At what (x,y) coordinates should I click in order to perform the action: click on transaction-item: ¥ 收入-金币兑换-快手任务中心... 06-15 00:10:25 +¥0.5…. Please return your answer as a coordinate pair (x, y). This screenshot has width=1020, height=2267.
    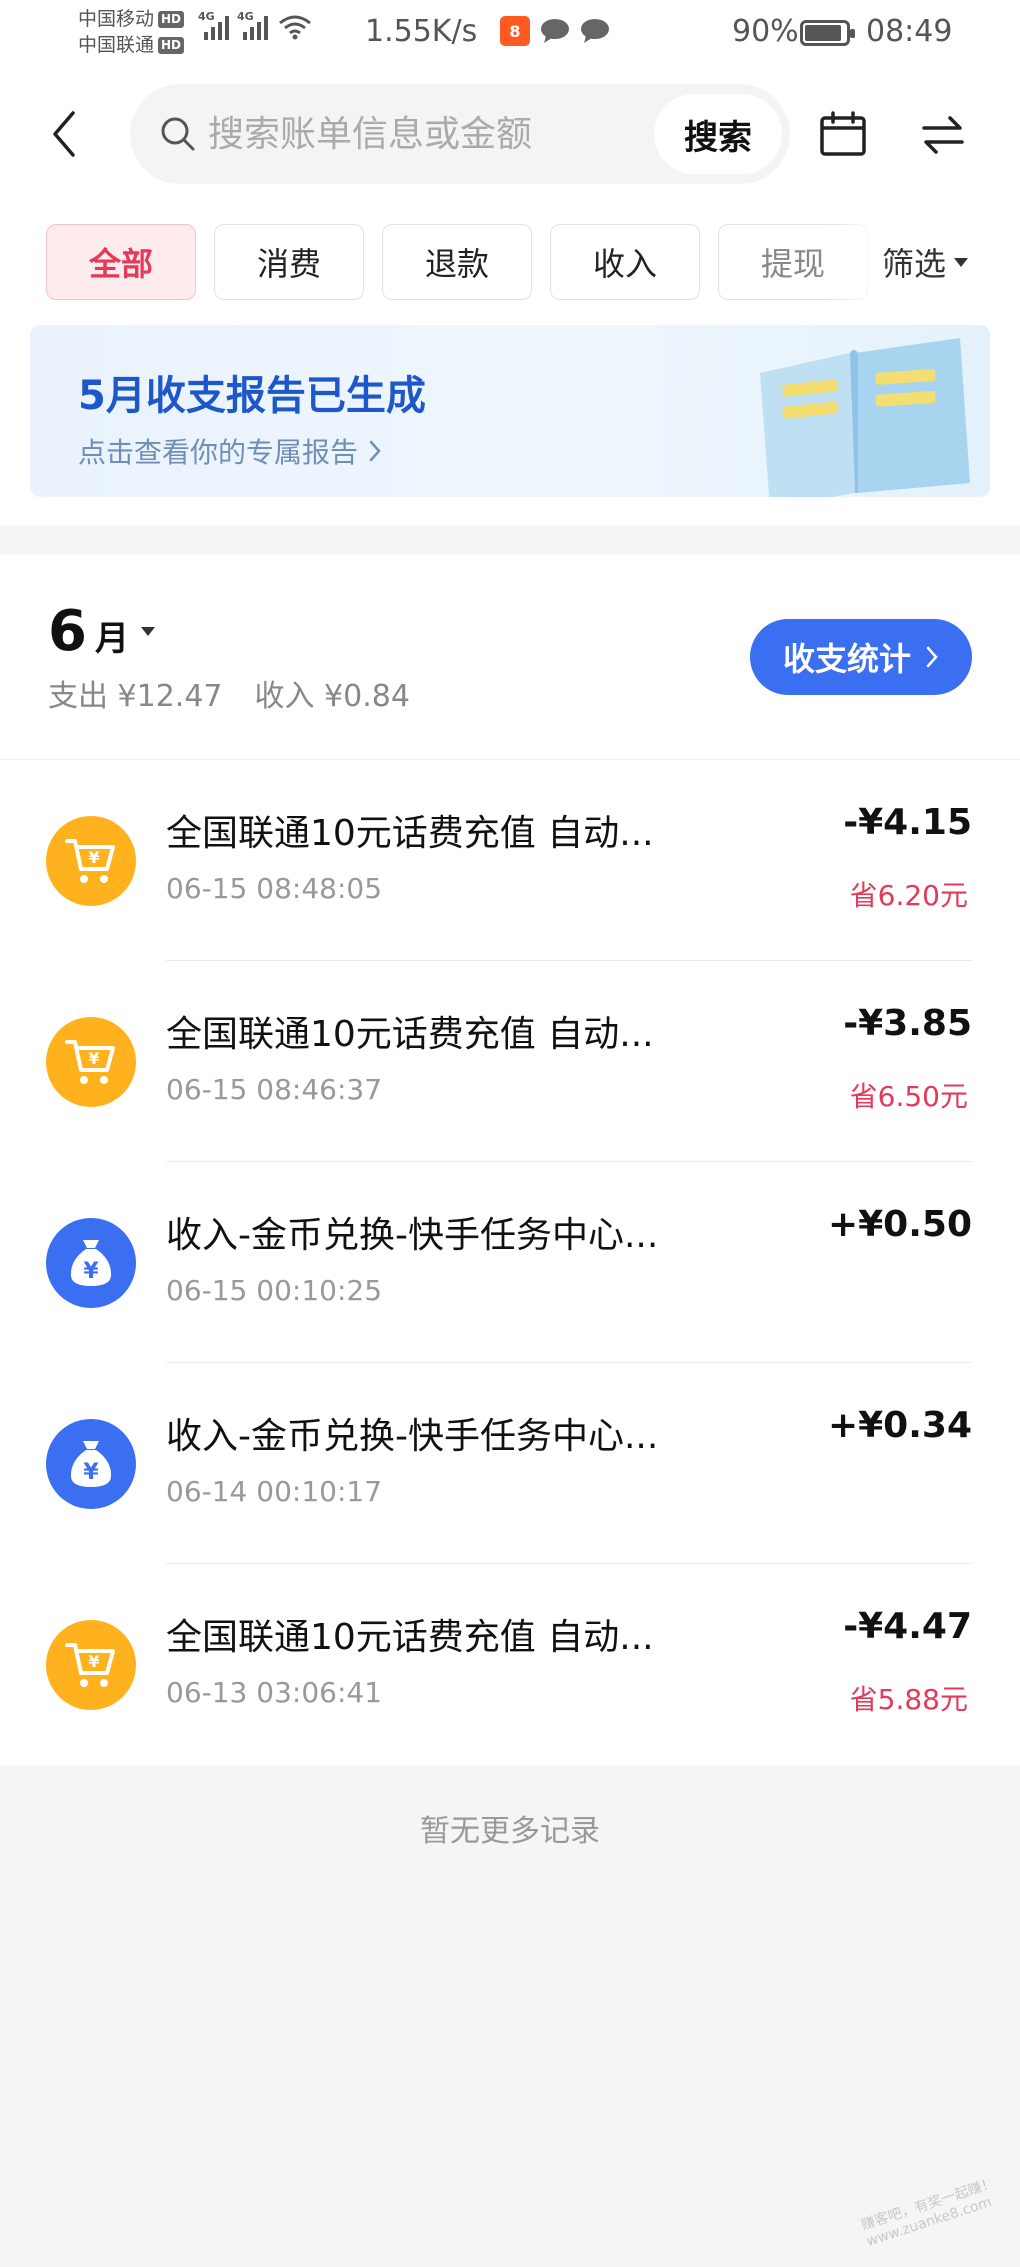
    Looking at the image, I should click on (510, 1262).